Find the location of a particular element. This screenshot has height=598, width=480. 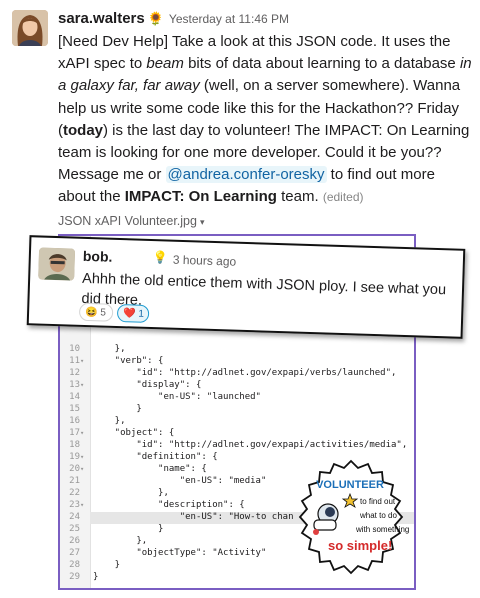

edited-label: (edited) is located at coordinates (343, 197).